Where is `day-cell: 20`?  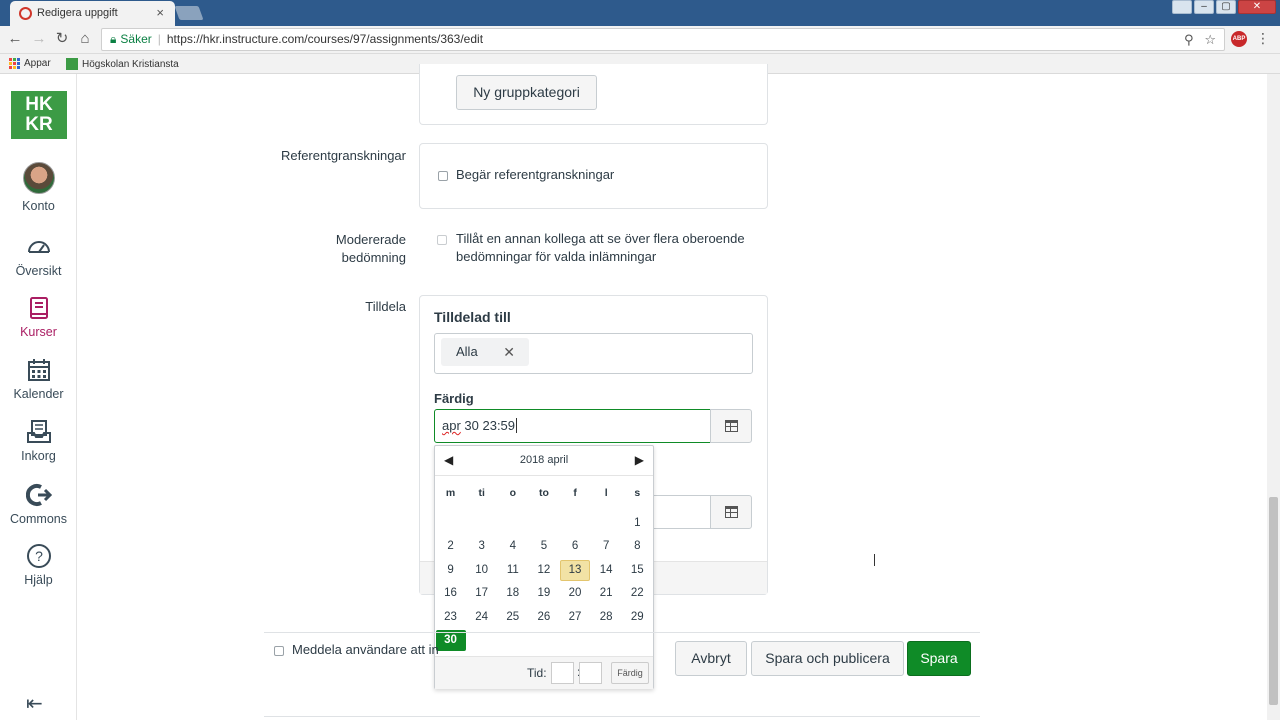 day-cell: 20 is located at coordinates (575, 594).